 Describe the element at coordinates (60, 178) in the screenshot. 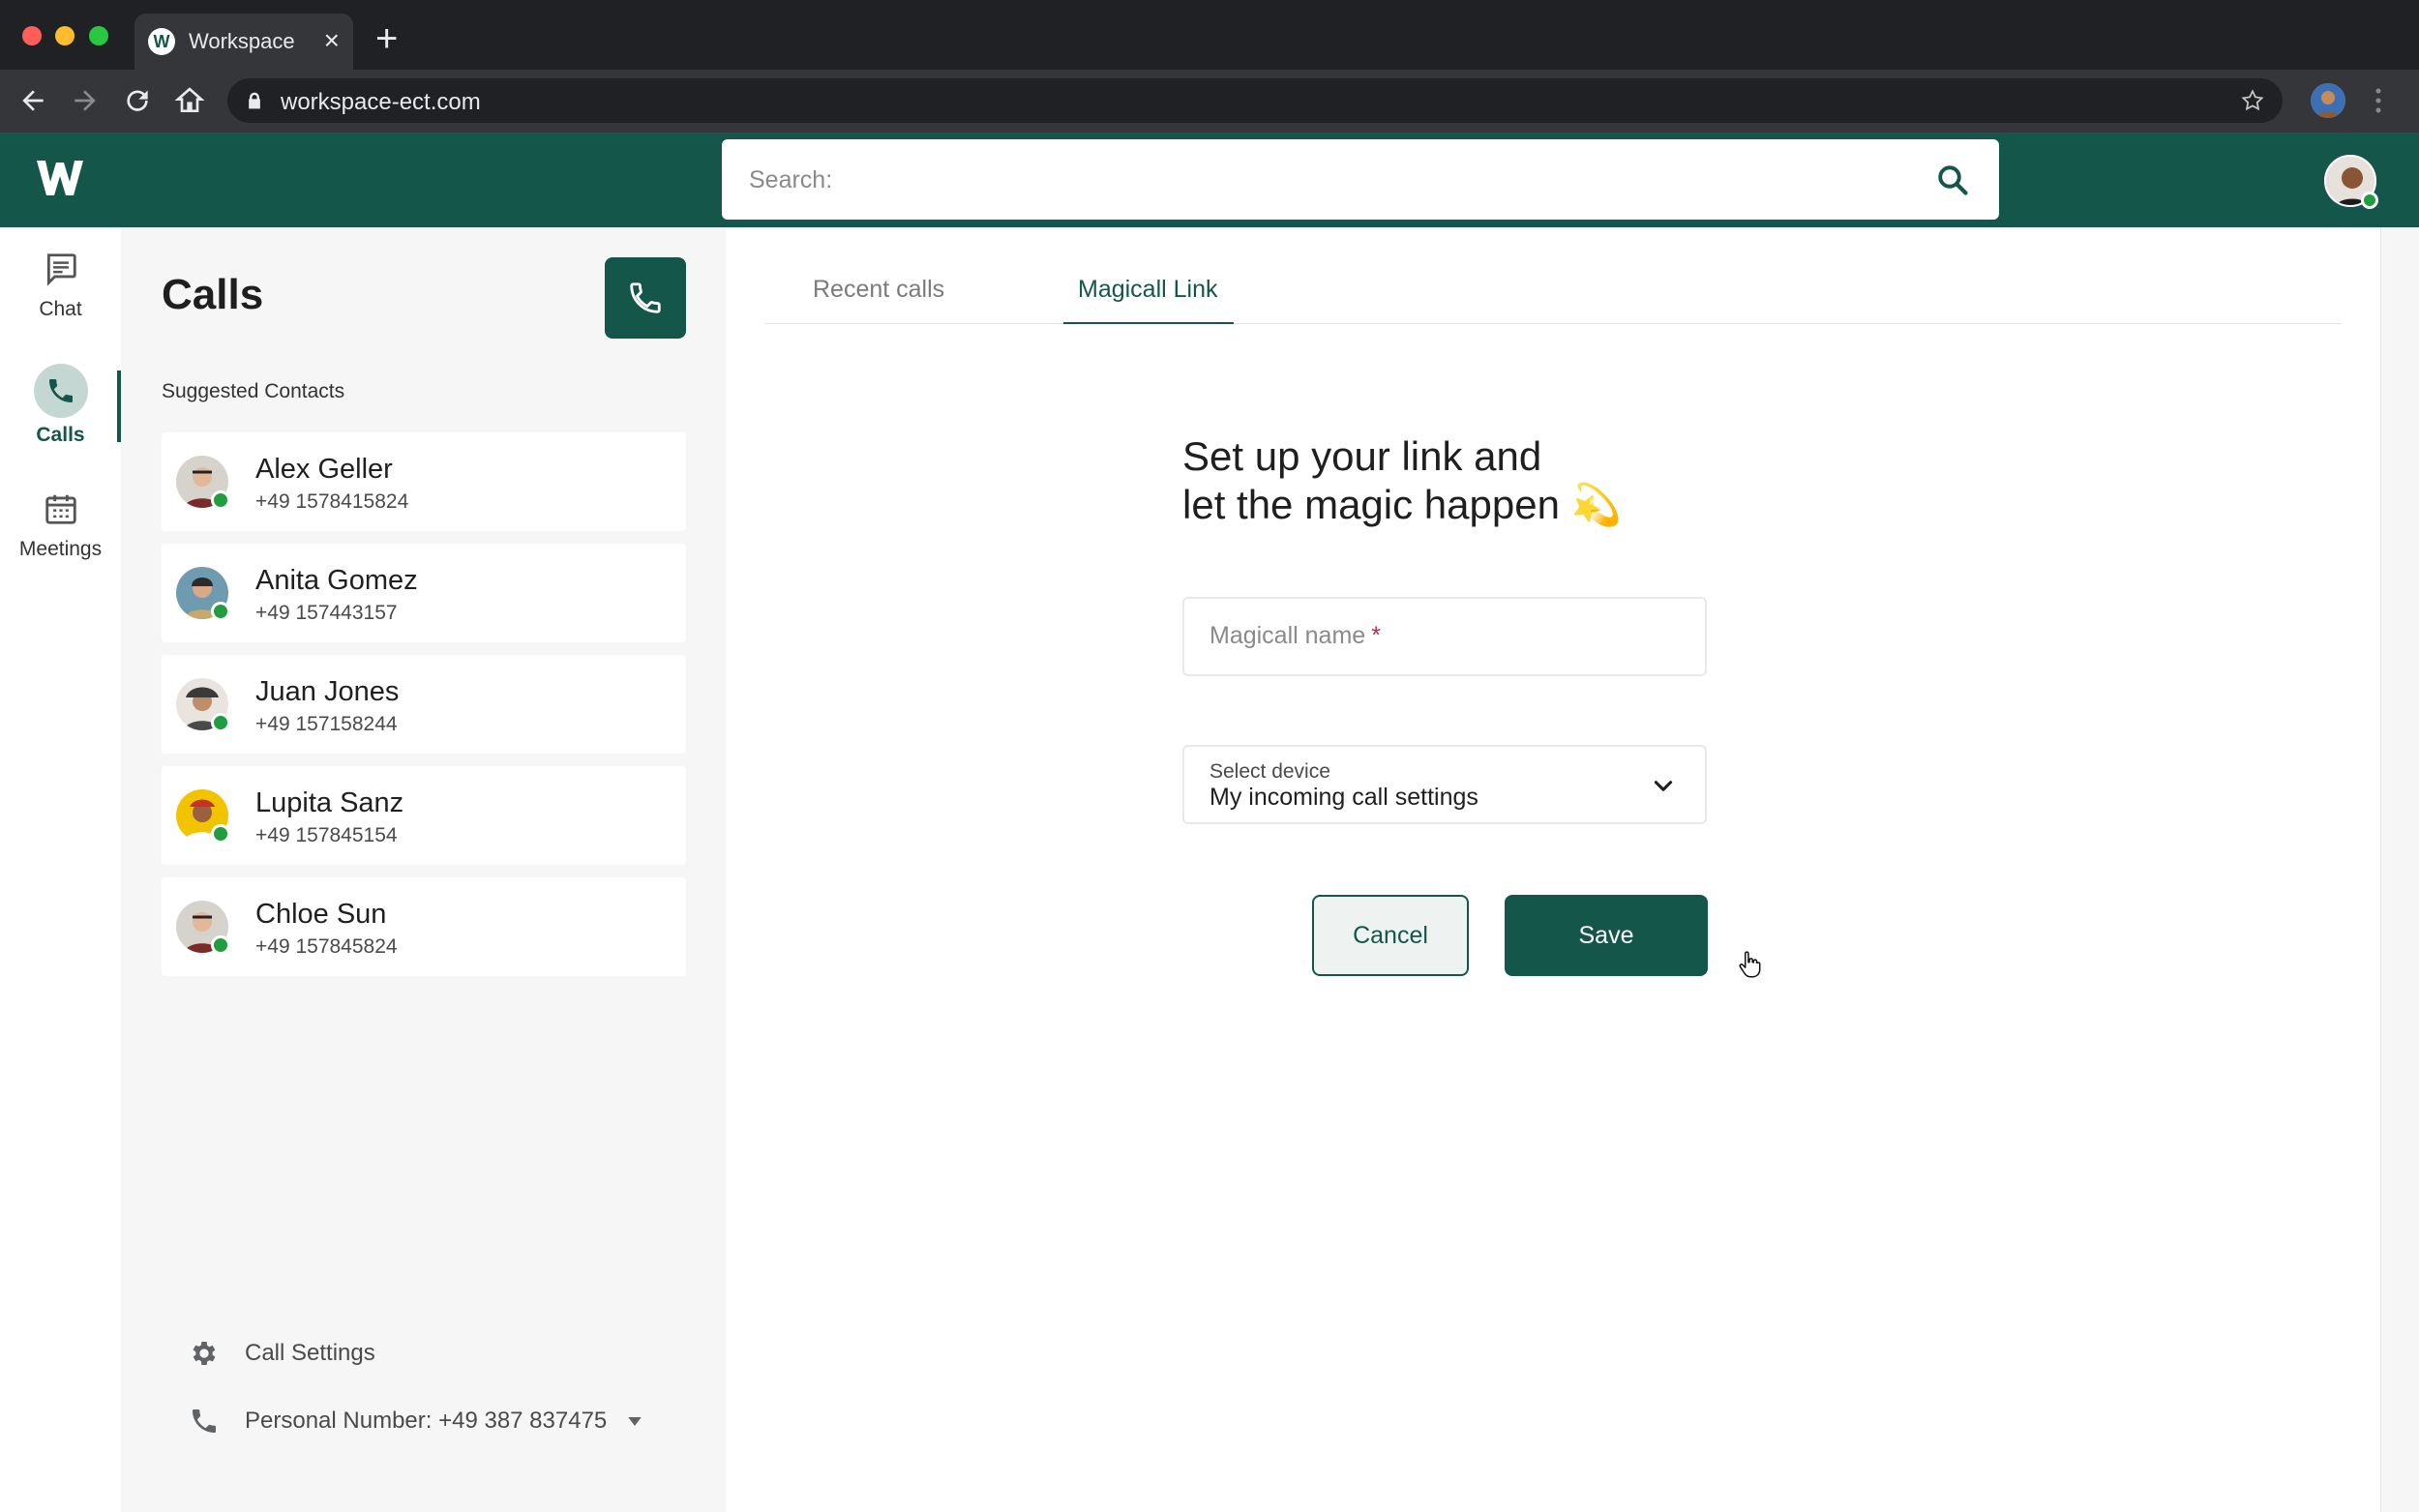

I see `workspace-logo-icon` at that location.